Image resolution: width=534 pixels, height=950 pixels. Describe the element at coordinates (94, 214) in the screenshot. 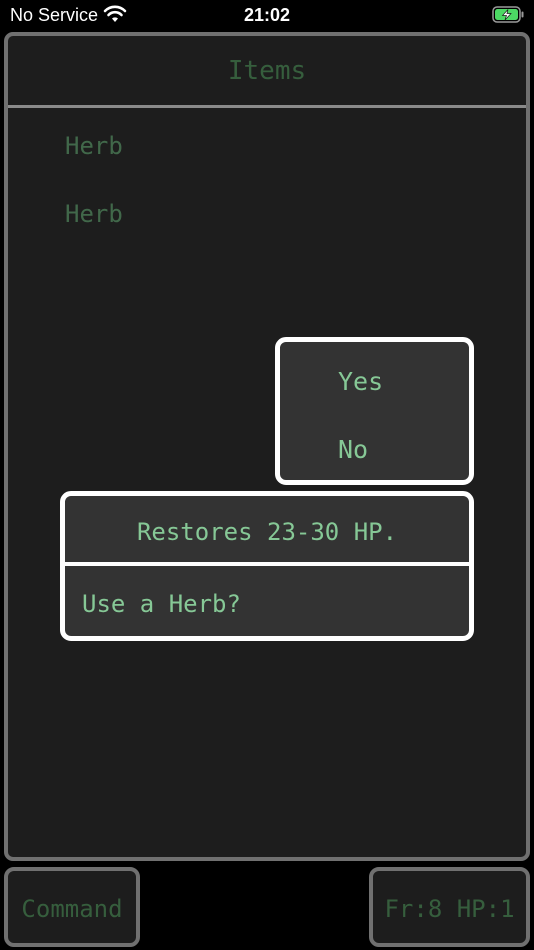

I see `item-herb-2: Herb` at that location.